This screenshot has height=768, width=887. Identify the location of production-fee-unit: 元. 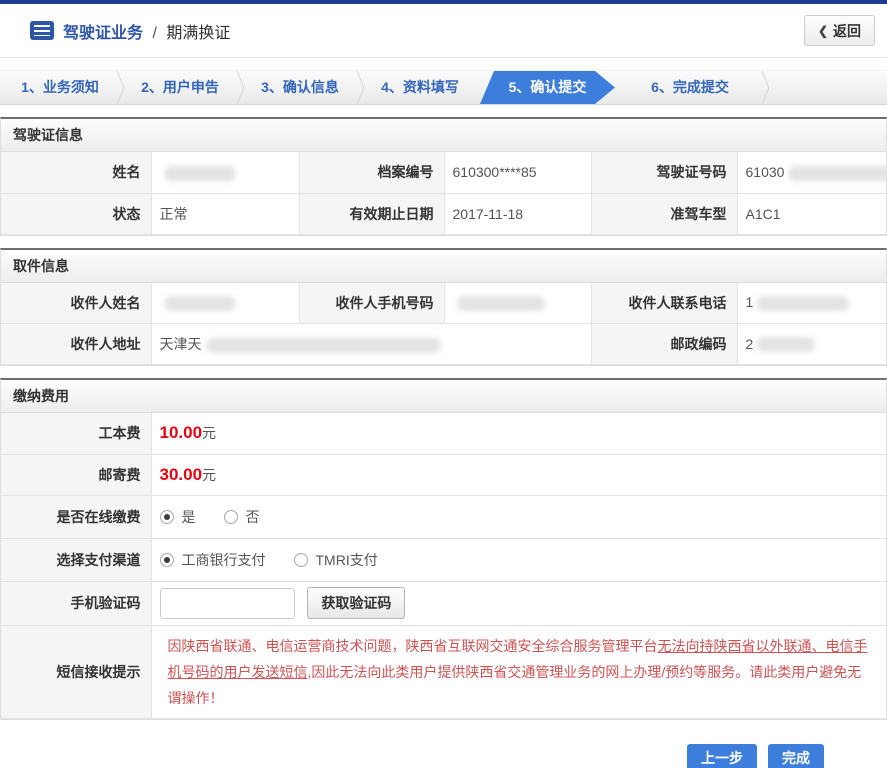
(209, 433).